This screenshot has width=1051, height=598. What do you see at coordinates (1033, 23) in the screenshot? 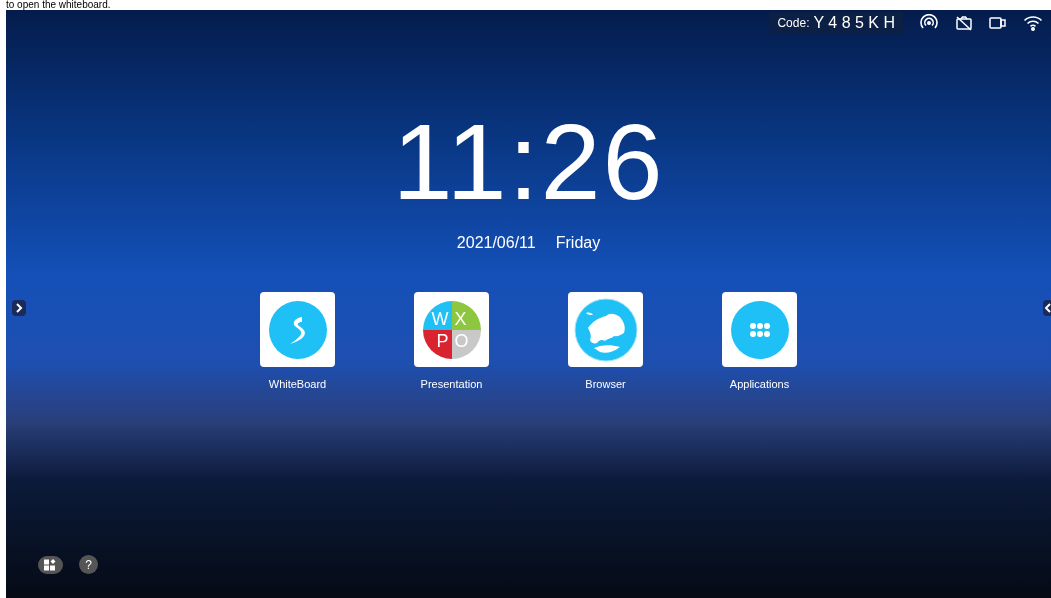
I see `wifi-icon` at bounding box center [1033, 23].